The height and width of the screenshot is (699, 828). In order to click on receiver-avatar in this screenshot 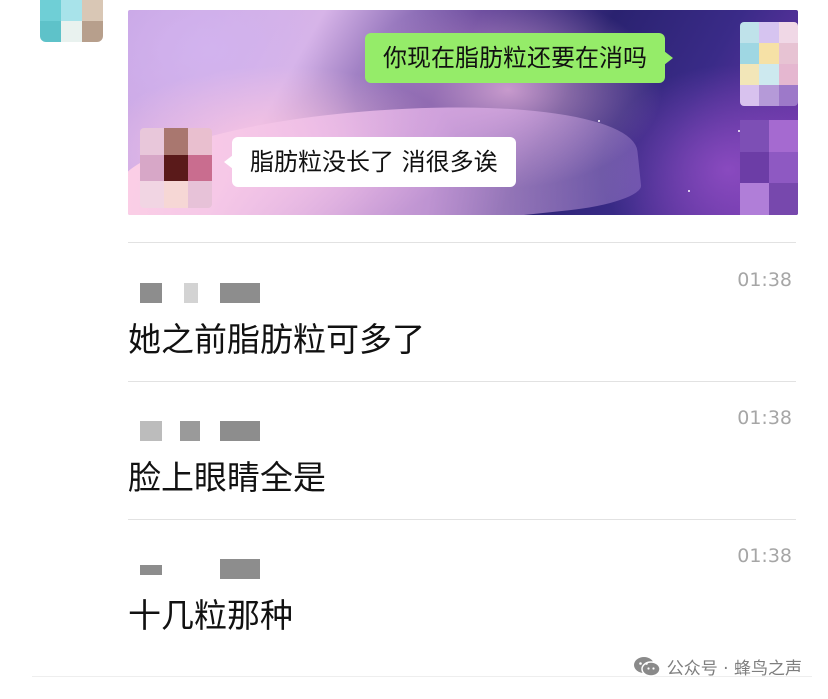, I will do `click(176, 168)`.